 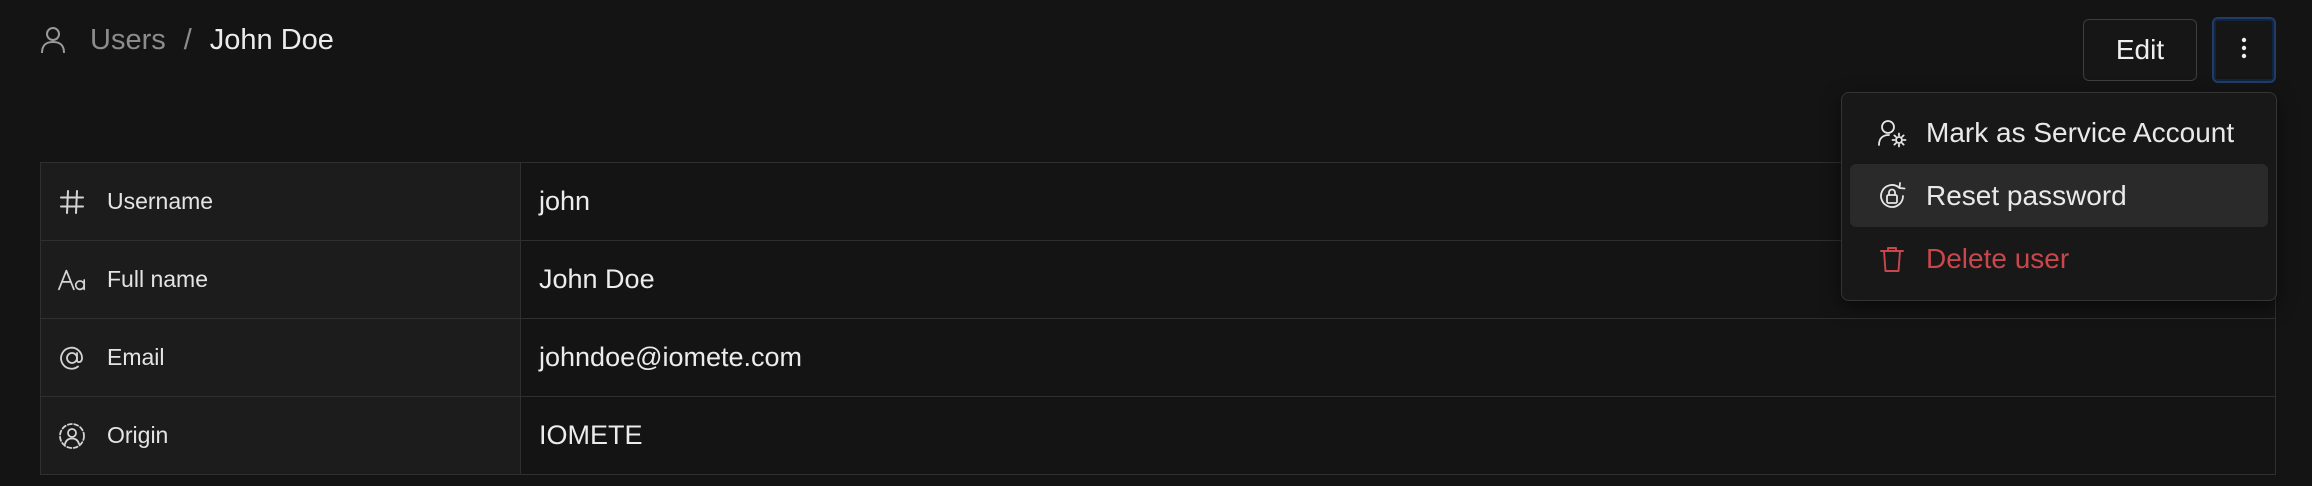 What do you see at coordinates (591, 435) in the screenshot?
I see `row-value: IOMETE` at bounding box center [591, 435].